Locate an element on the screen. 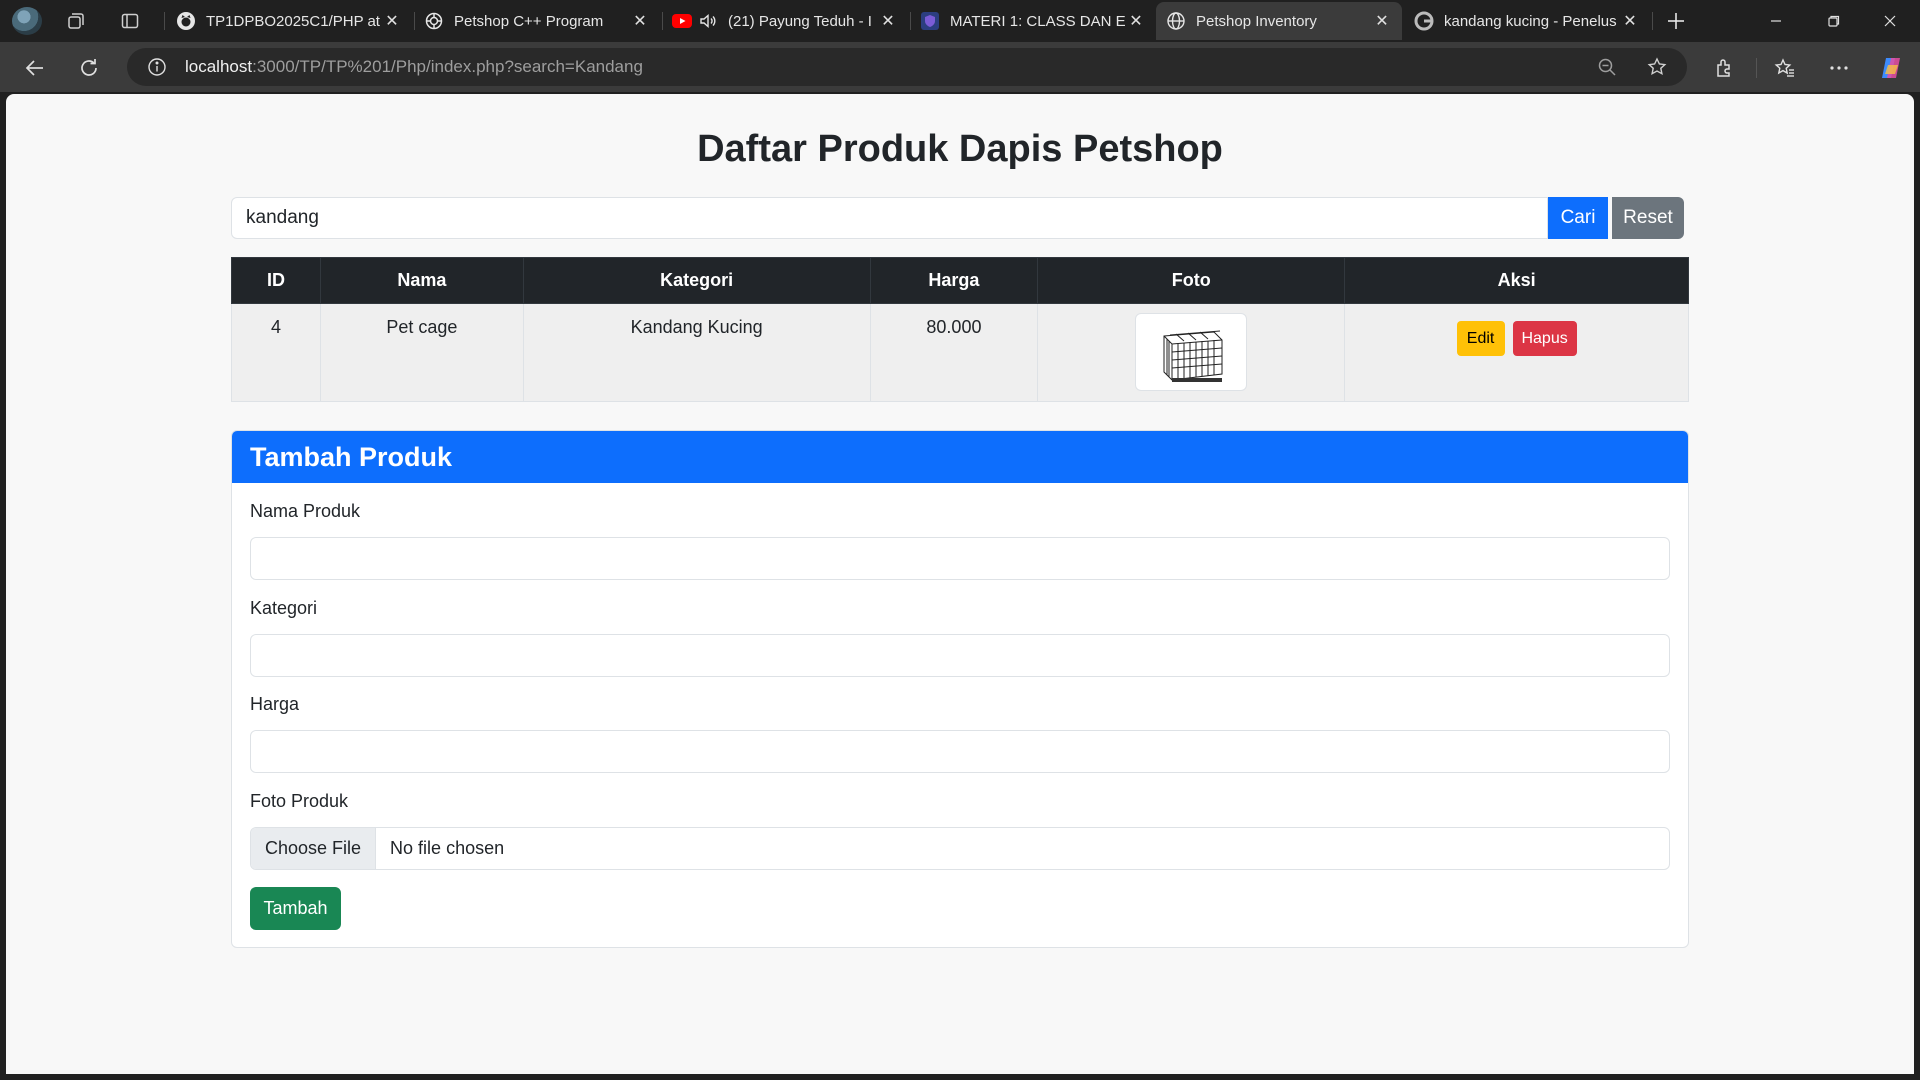  cell-kategori: Kandang Kucing is located at coordinates (696, 352).